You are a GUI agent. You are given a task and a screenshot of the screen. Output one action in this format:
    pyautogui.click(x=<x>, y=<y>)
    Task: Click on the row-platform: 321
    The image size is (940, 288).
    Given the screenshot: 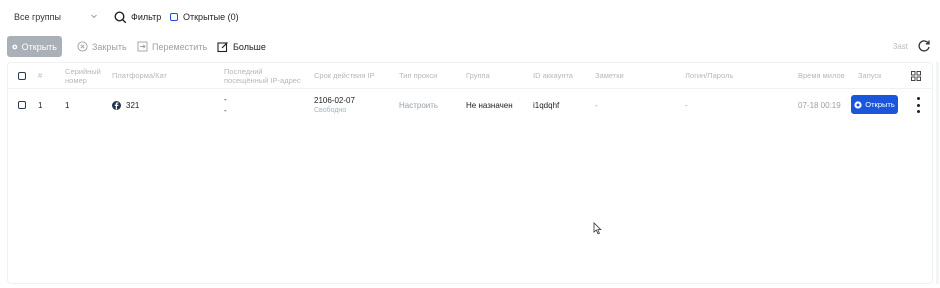 What is the action you would take?
    pyautogui.click(x=125, y=105)
    